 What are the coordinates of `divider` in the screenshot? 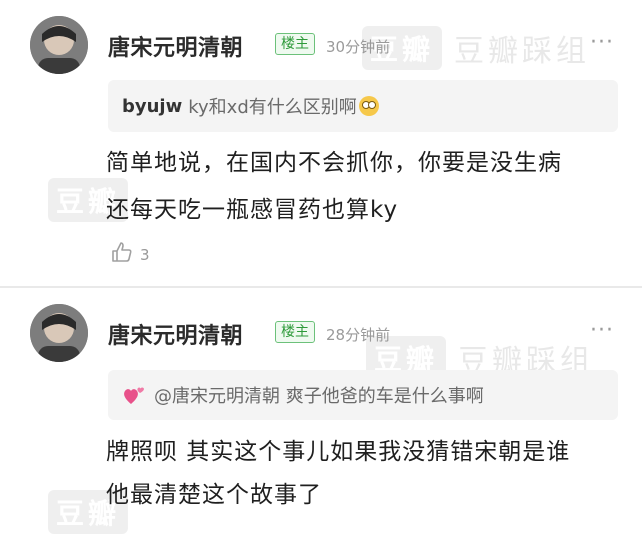 It's located at (321, 287).